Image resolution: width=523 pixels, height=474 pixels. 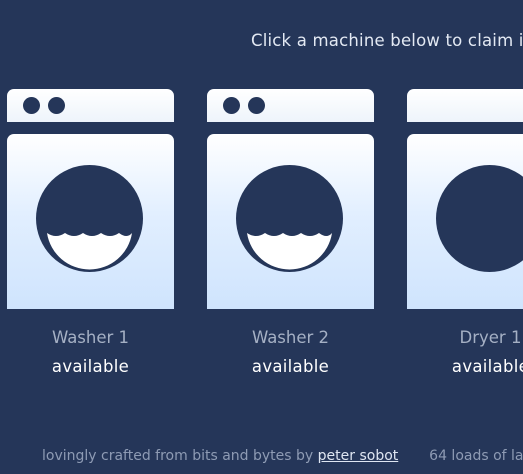 What do you see at coordinates (490, 337) in the screenshot?
I see `machine-name: Dryer 1` at bounding box center [490, 337].